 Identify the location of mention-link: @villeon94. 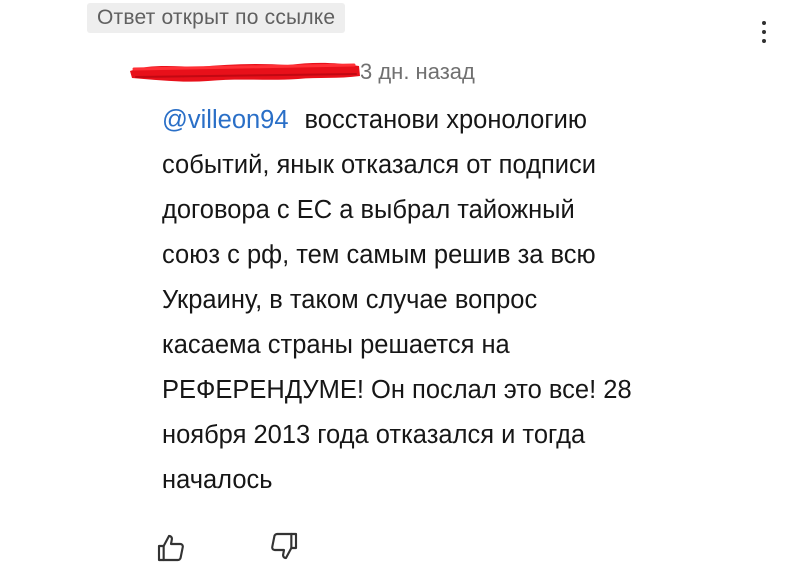
(225, 120).